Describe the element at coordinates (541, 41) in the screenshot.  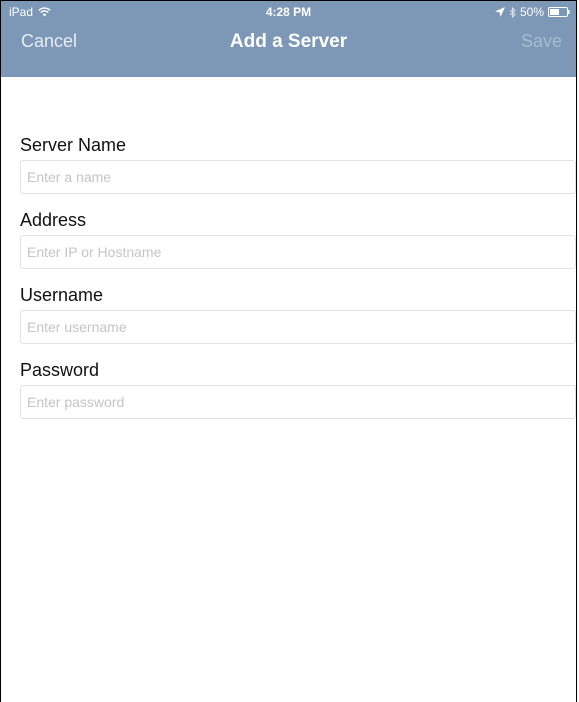
I see `save-button: Save` at that location.